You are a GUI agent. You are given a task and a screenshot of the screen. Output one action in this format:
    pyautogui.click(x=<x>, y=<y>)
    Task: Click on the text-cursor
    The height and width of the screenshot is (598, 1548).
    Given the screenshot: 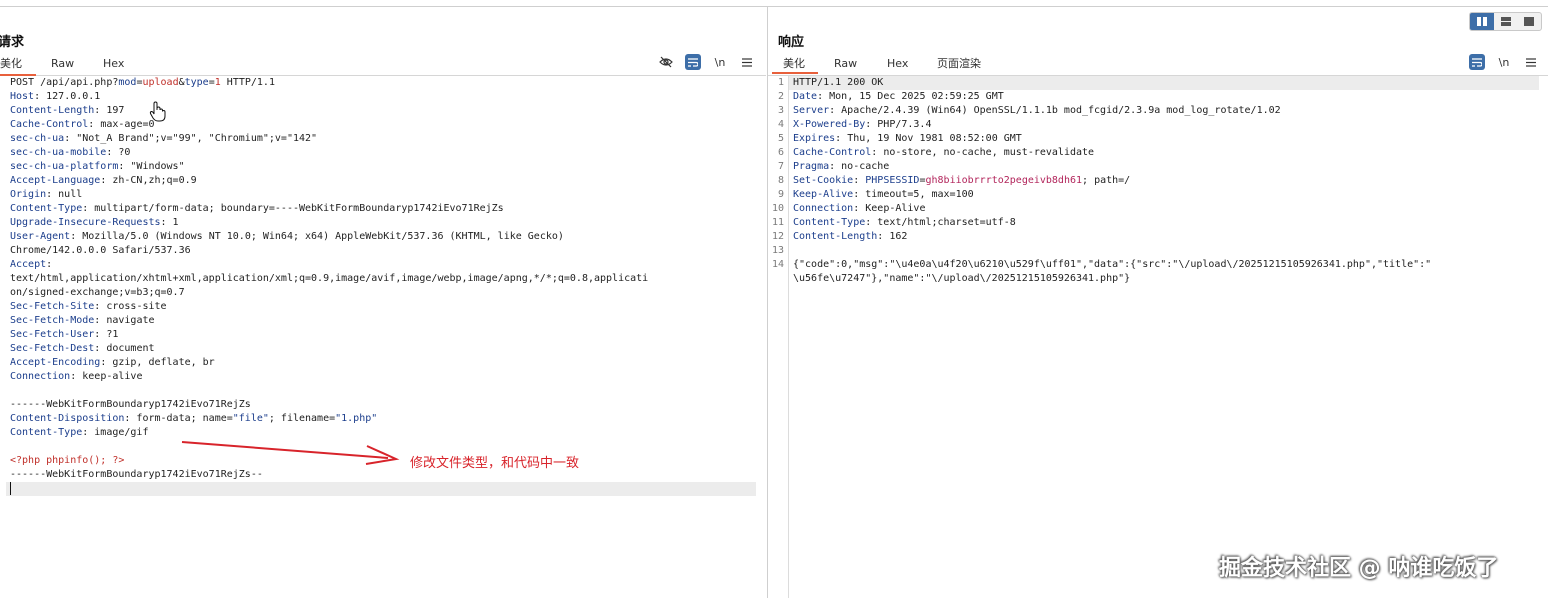 What is the action you would take?
    pyautogui.click(x=10, y=488)
    